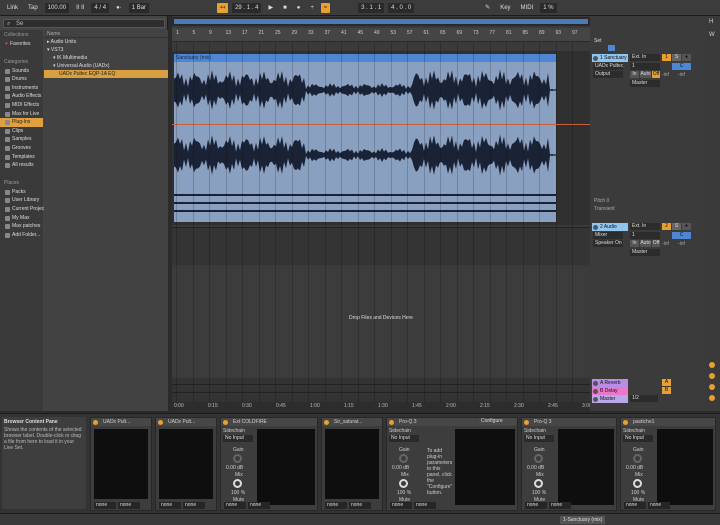  I want to click on sidebar-item-audio-effects: Audio Effects, so click(21, 96).